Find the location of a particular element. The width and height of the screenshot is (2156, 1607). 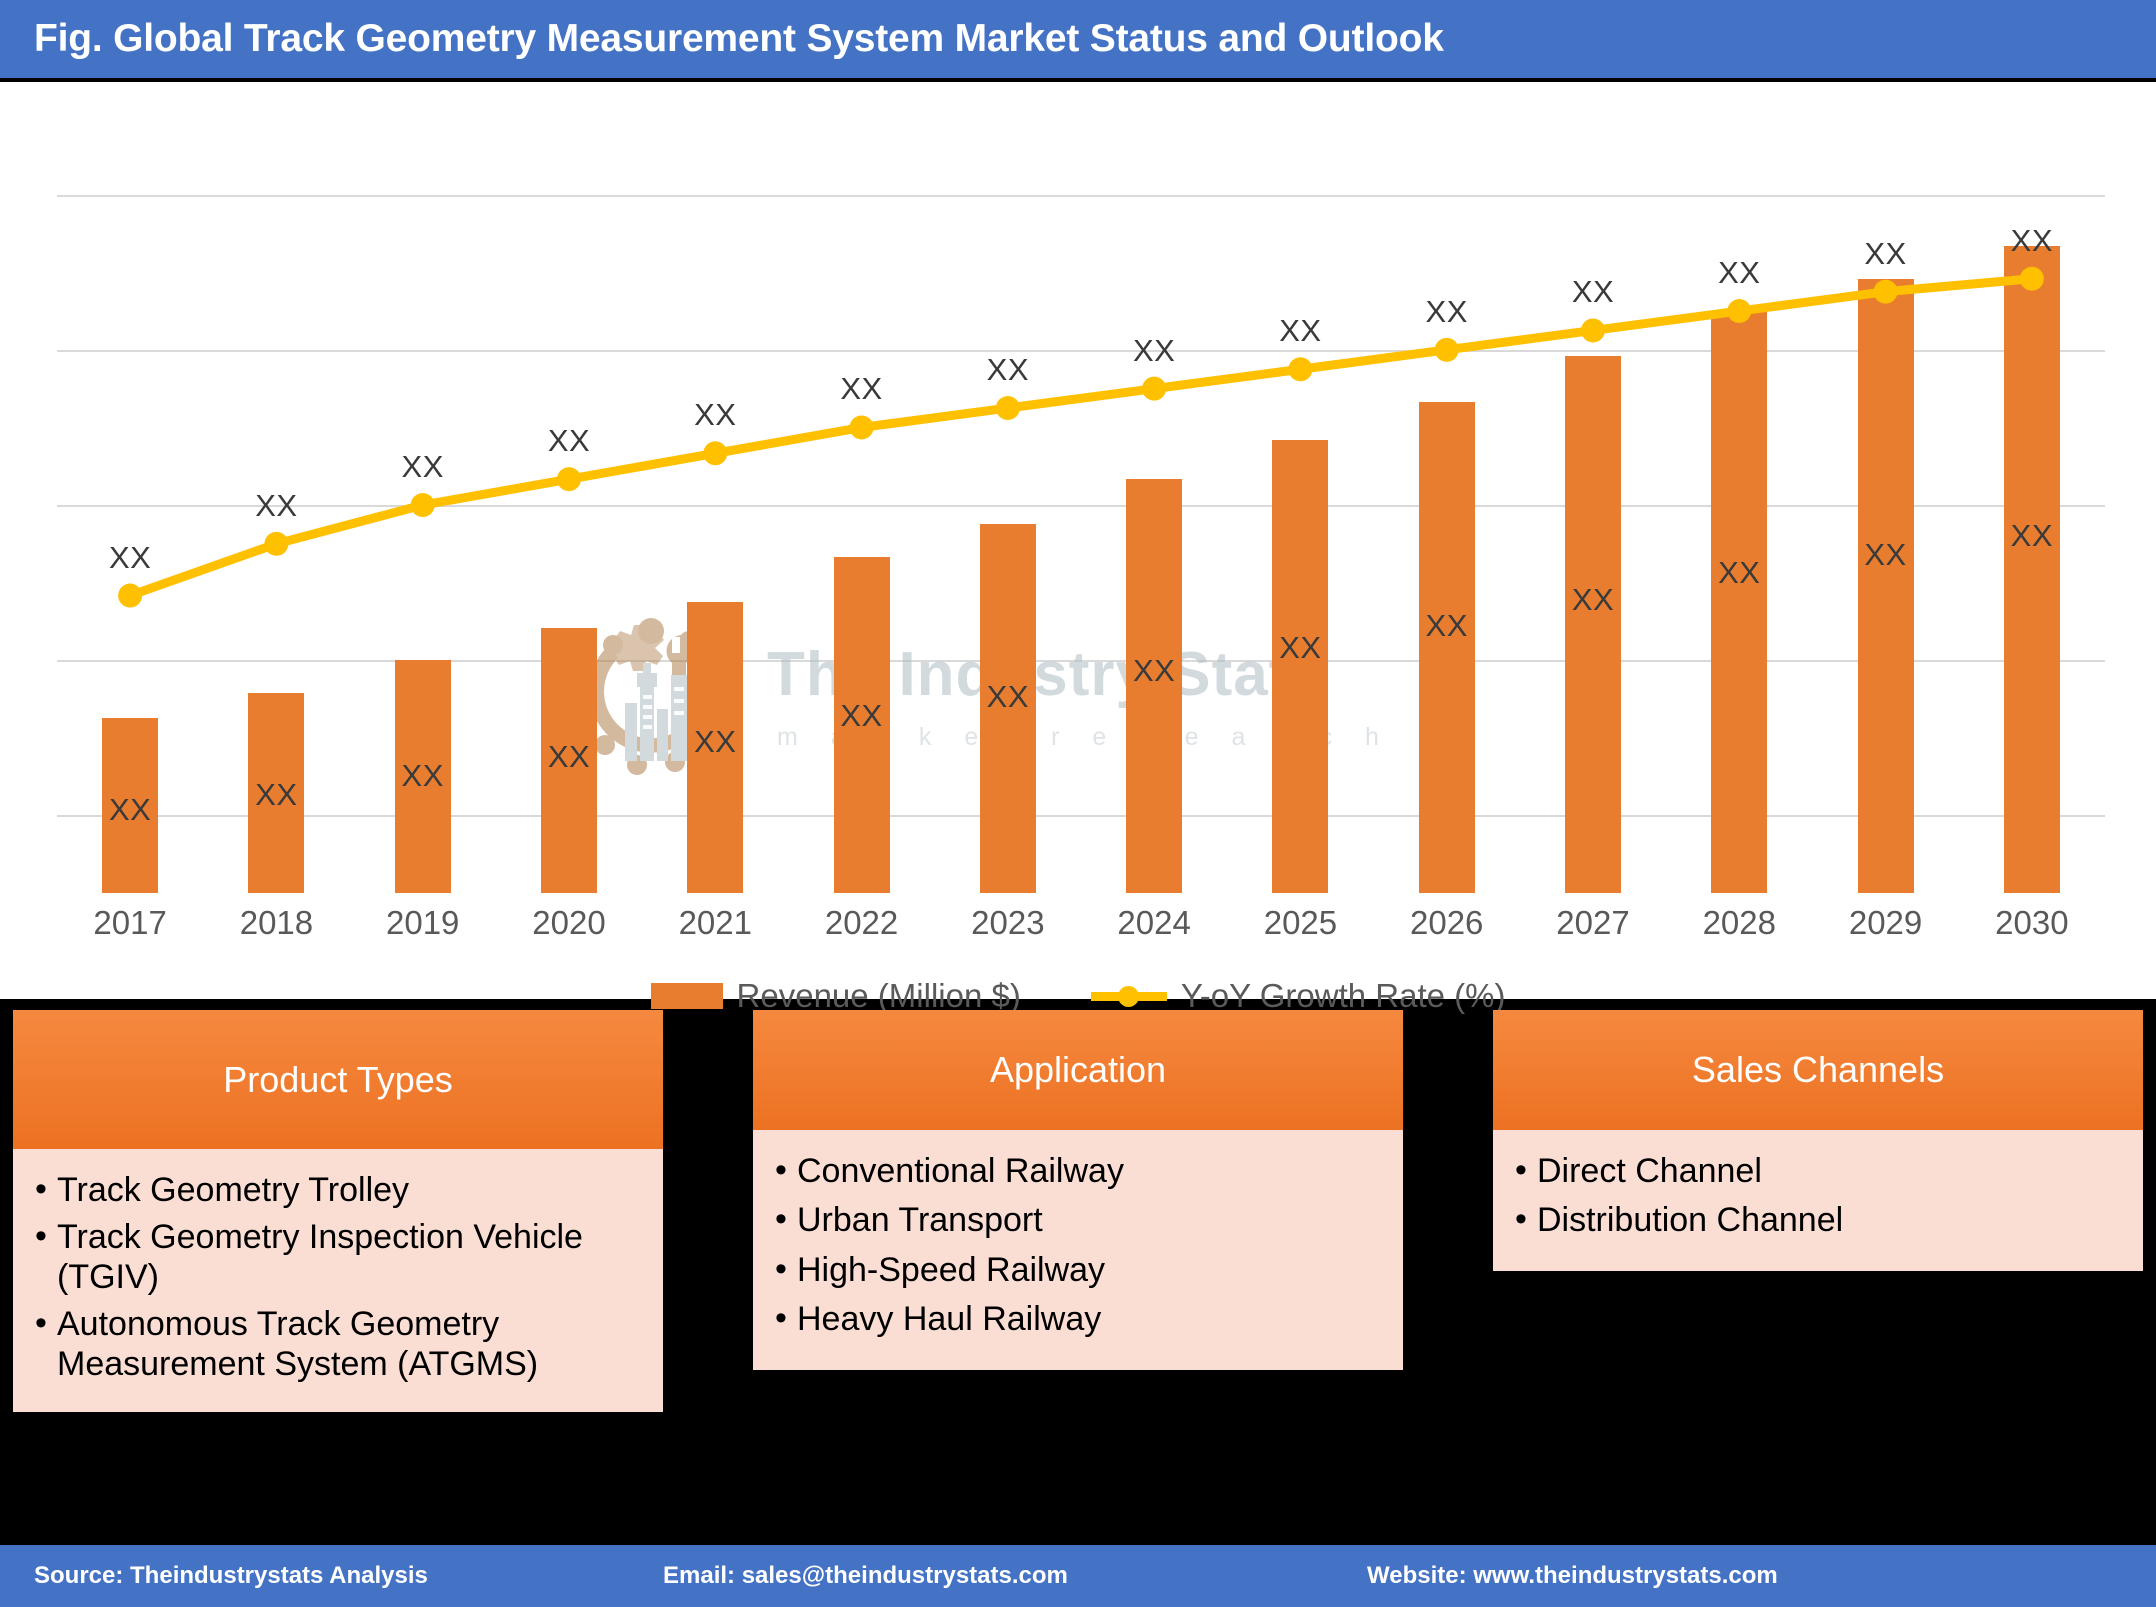

x-axis-tick-2019: 2019 is located at coordinates (422, 922).